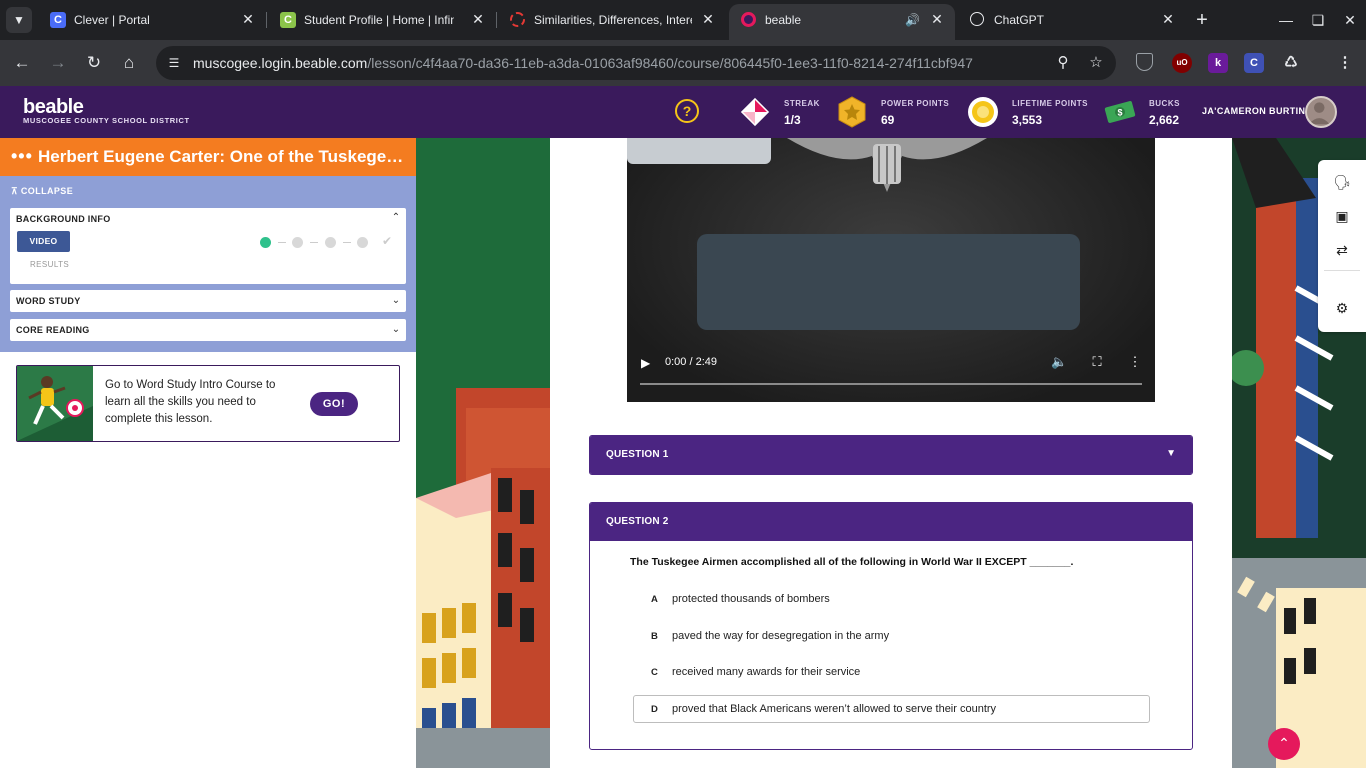  What do you see at coordinates (1202, 20) in the screenshot?
I see `new-tab-icon: +` at bounding box center [1202, 20].